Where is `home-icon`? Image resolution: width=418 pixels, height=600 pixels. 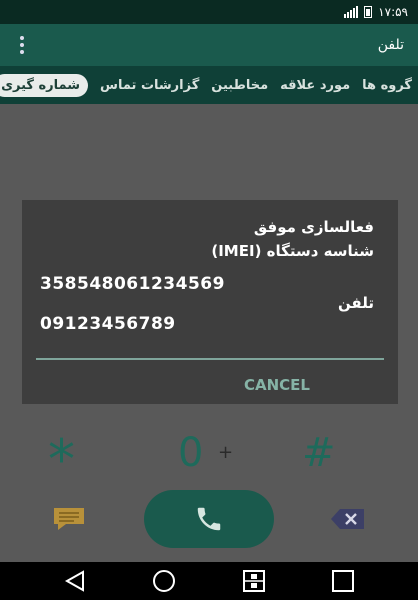 home-icon is located at coordinates (164, 581).